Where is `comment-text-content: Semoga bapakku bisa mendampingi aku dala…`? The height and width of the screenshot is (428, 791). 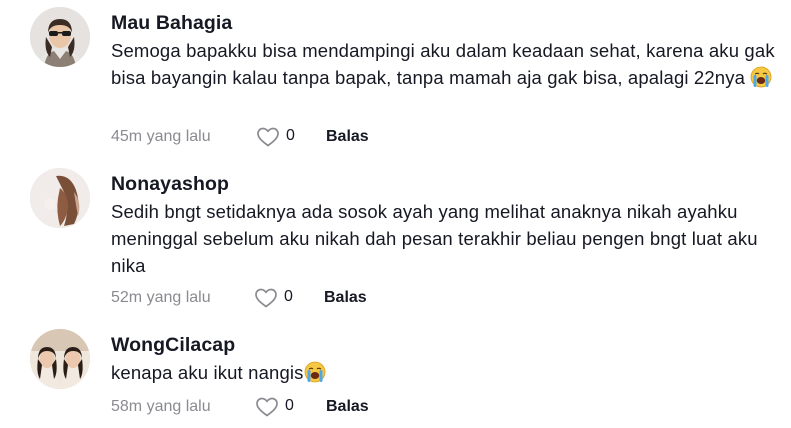
comment-text-content: Semoga bapakku bisa mendampingi aku dala… is located at coordinates (443, 64).